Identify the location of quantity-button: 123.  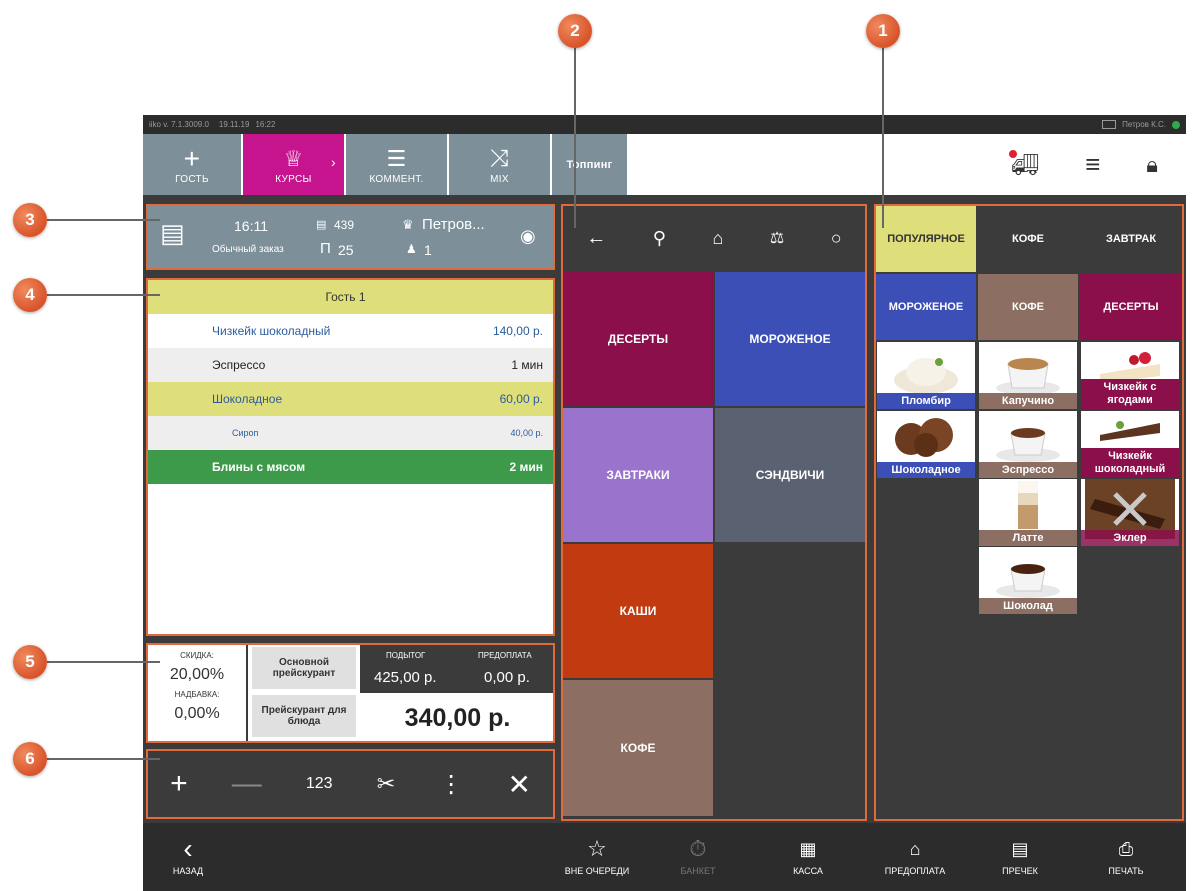
(319, 784).